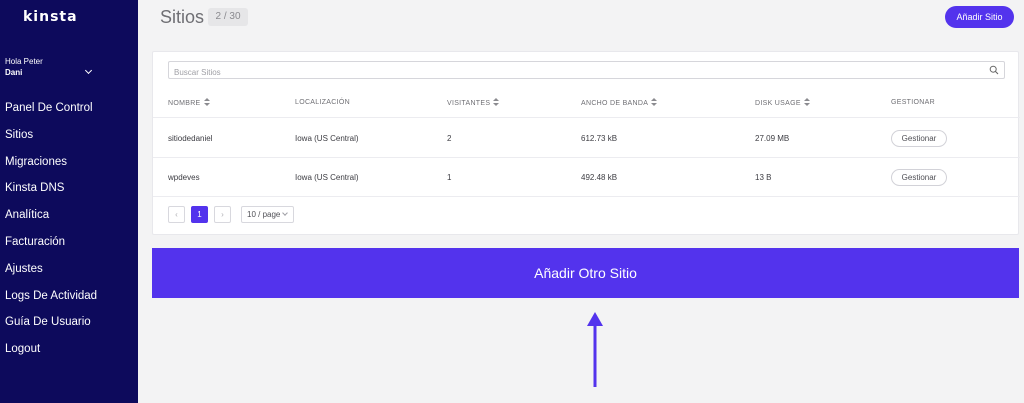  I want to click on site-visitors: 1, so click(449, 177).